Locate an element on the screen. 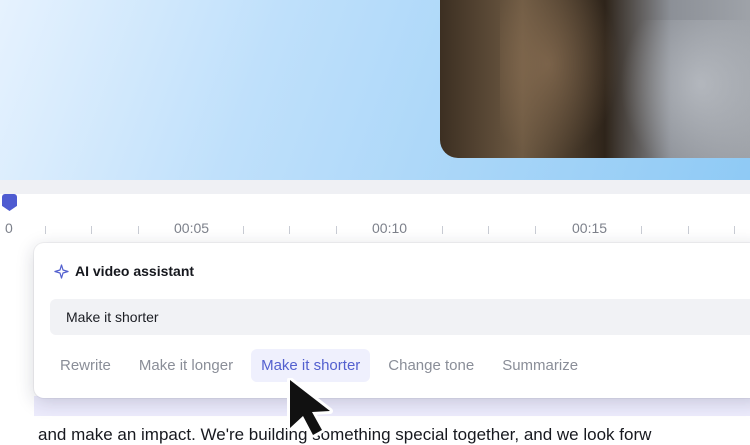  timeline-label: 00:10 is located at coordinates (390, 228).